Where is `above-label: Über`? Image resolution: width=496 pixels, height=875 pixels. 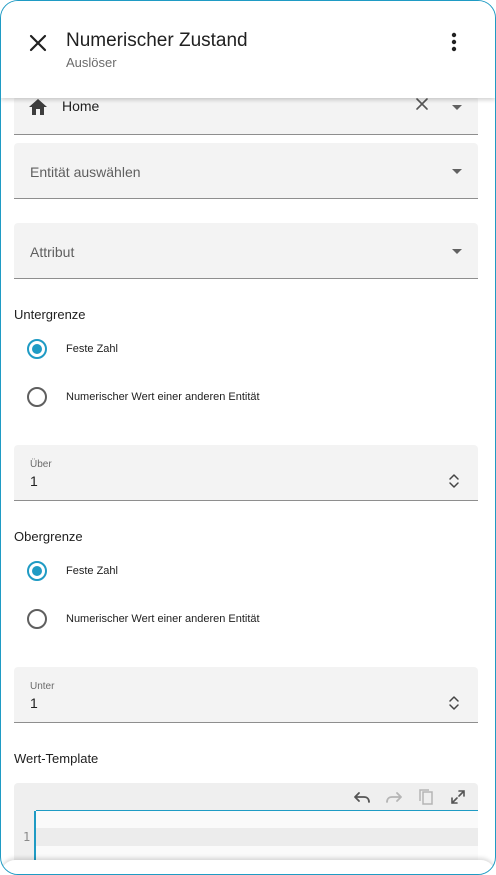
above-label: Über is located at coordinates (41, 464).